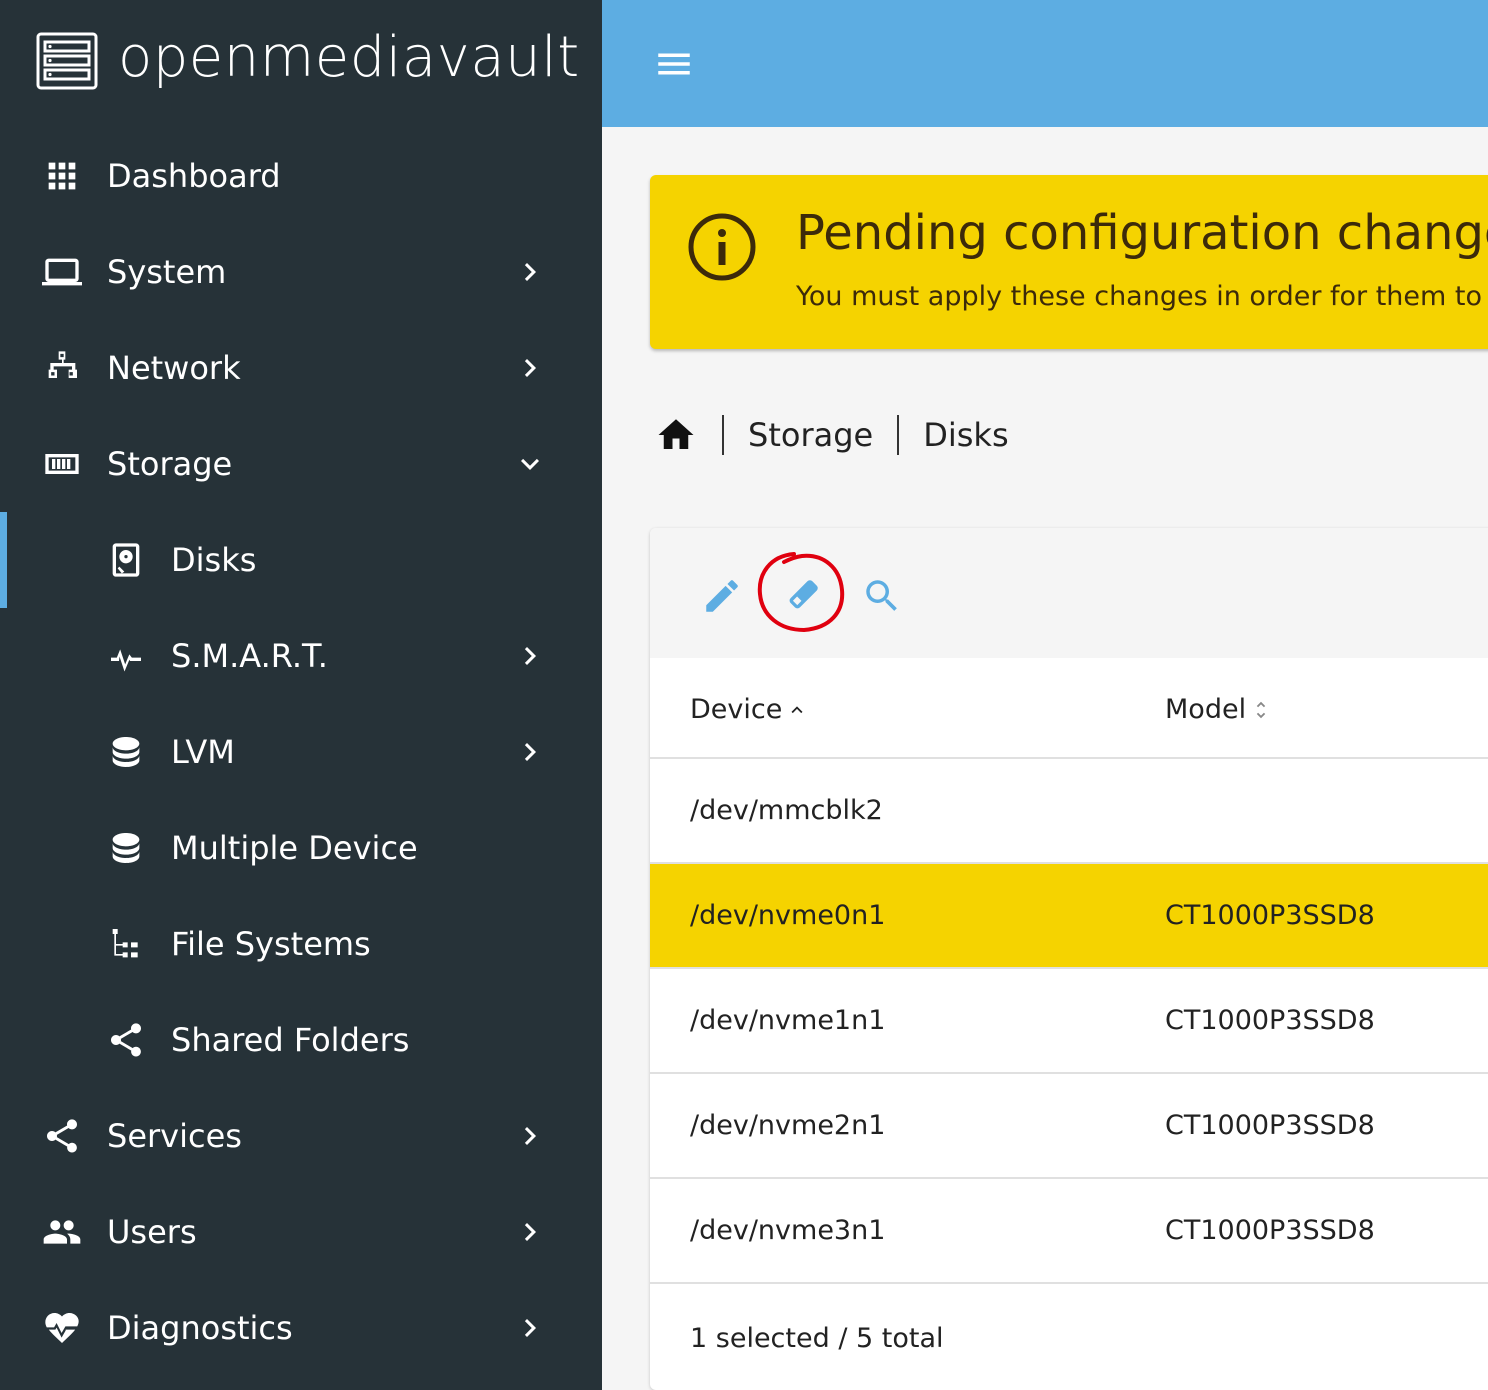  Describe the element at coordinates (62, 1328) in the screenshot. I see `heart-pulse-icon` at that location.